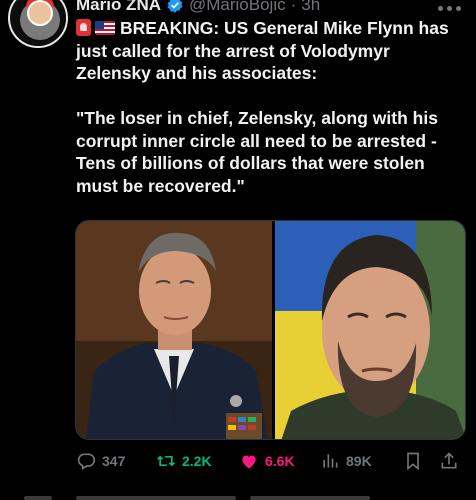  I want to click on views-button: 89K, so click(346, 461).